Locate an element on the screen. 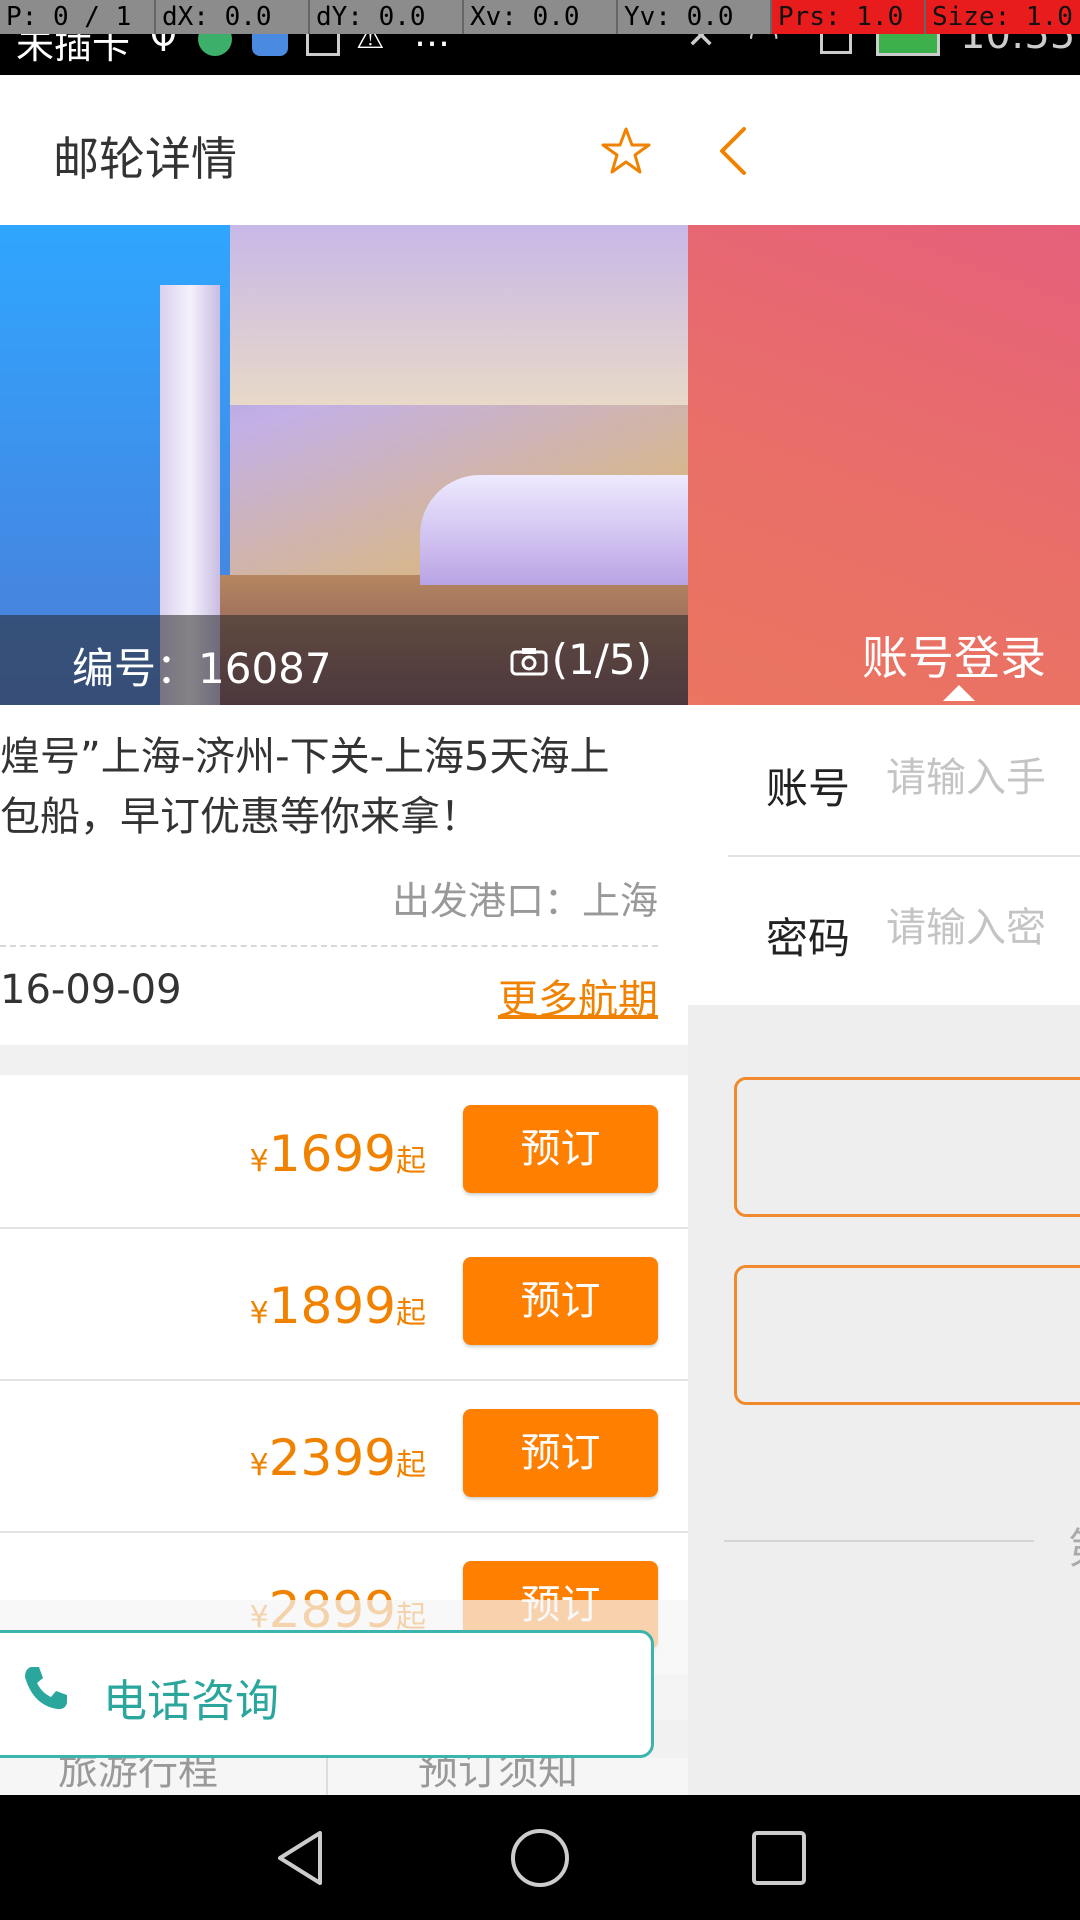  phone-icon is located at coordinates (46, 1688).